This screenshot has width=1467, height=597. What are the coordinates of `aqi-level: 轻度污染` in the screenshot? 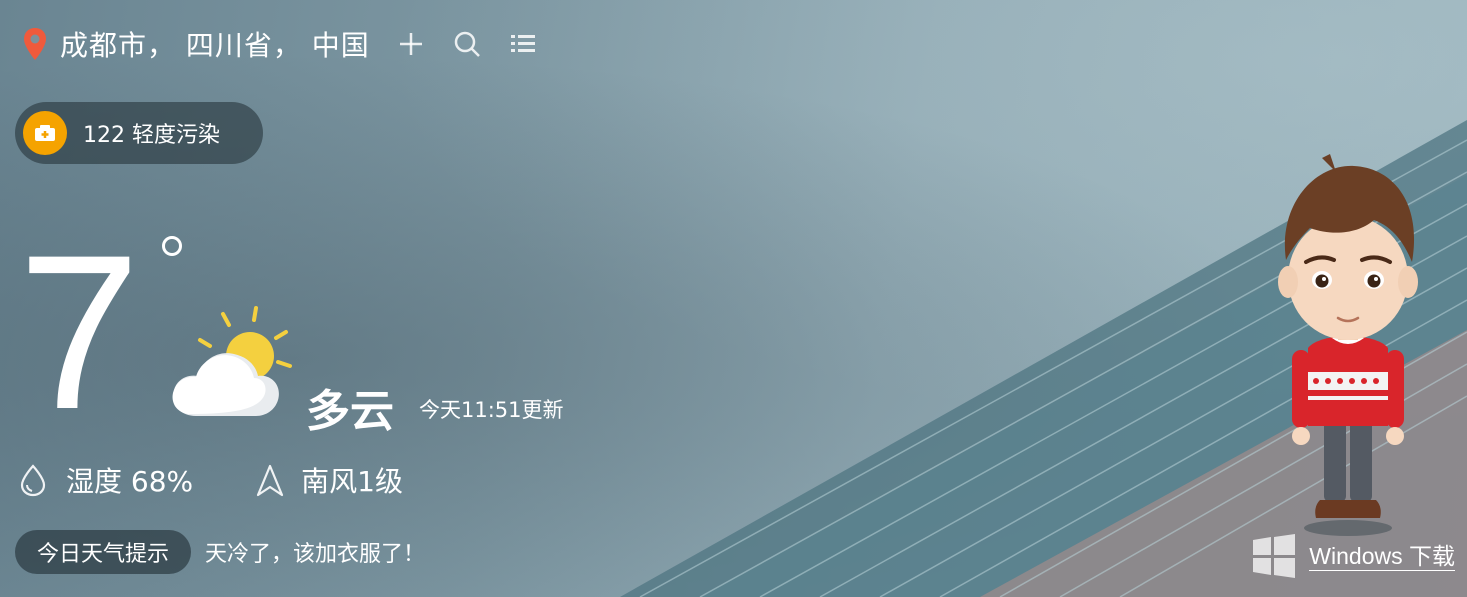 It's located at (176, 135).